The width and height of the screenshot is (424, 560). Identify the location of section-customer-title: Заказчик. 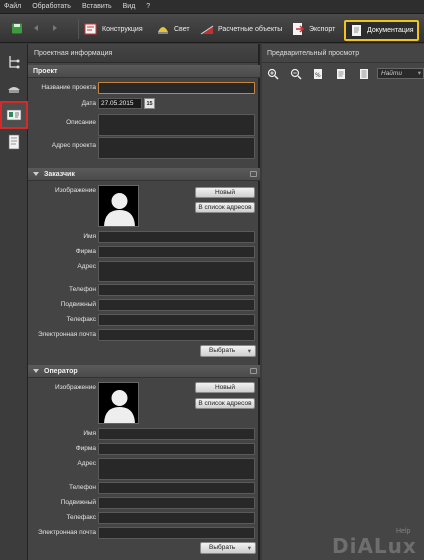
(59, 174).